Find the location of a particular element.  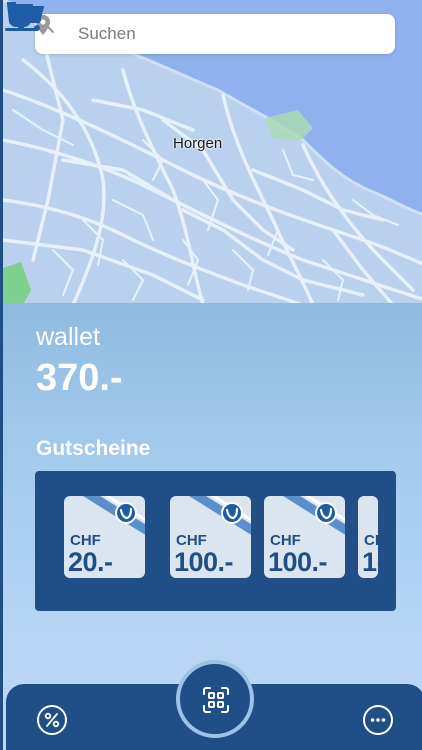

qr-scan-icon is located at coordinates (216, 700).